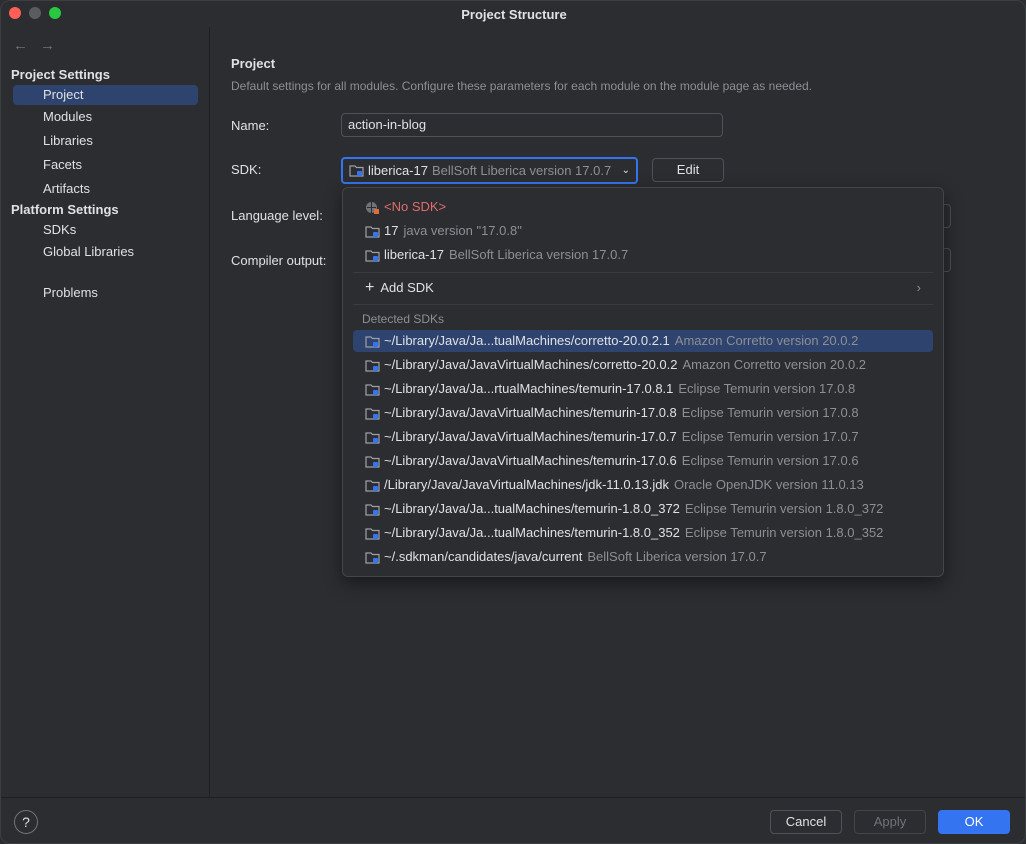 The height and width of the screenshot is (844, 1026). I want to click on compiler-output-label: Compiler output:, so click(279, 260).